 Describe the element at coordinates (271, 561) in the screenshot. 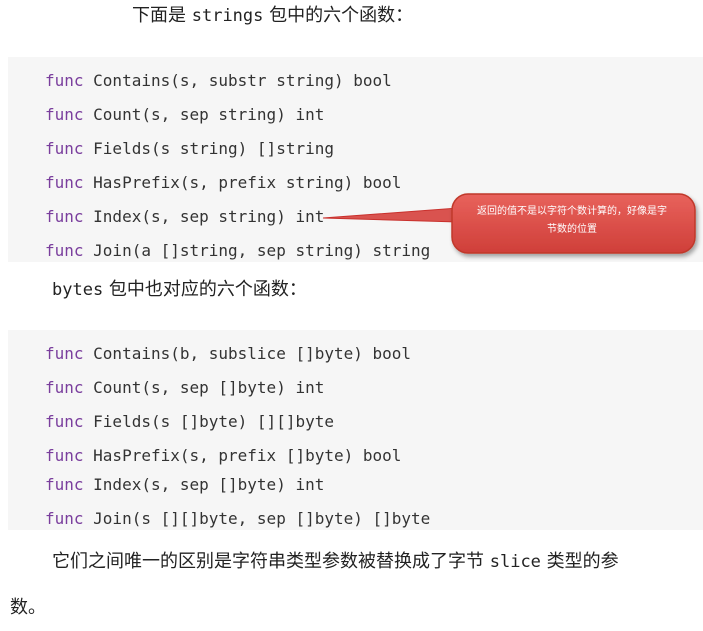

I see `closing-text-before: 它们之间唯一的区别是字符串类型参数被替换成了字节` at that location.